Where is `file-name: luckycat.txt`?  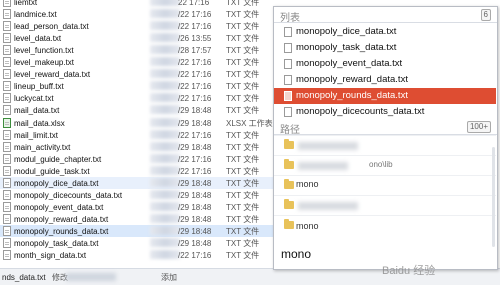 file-name: luckycat.txt is located at coordinates (34, 98).